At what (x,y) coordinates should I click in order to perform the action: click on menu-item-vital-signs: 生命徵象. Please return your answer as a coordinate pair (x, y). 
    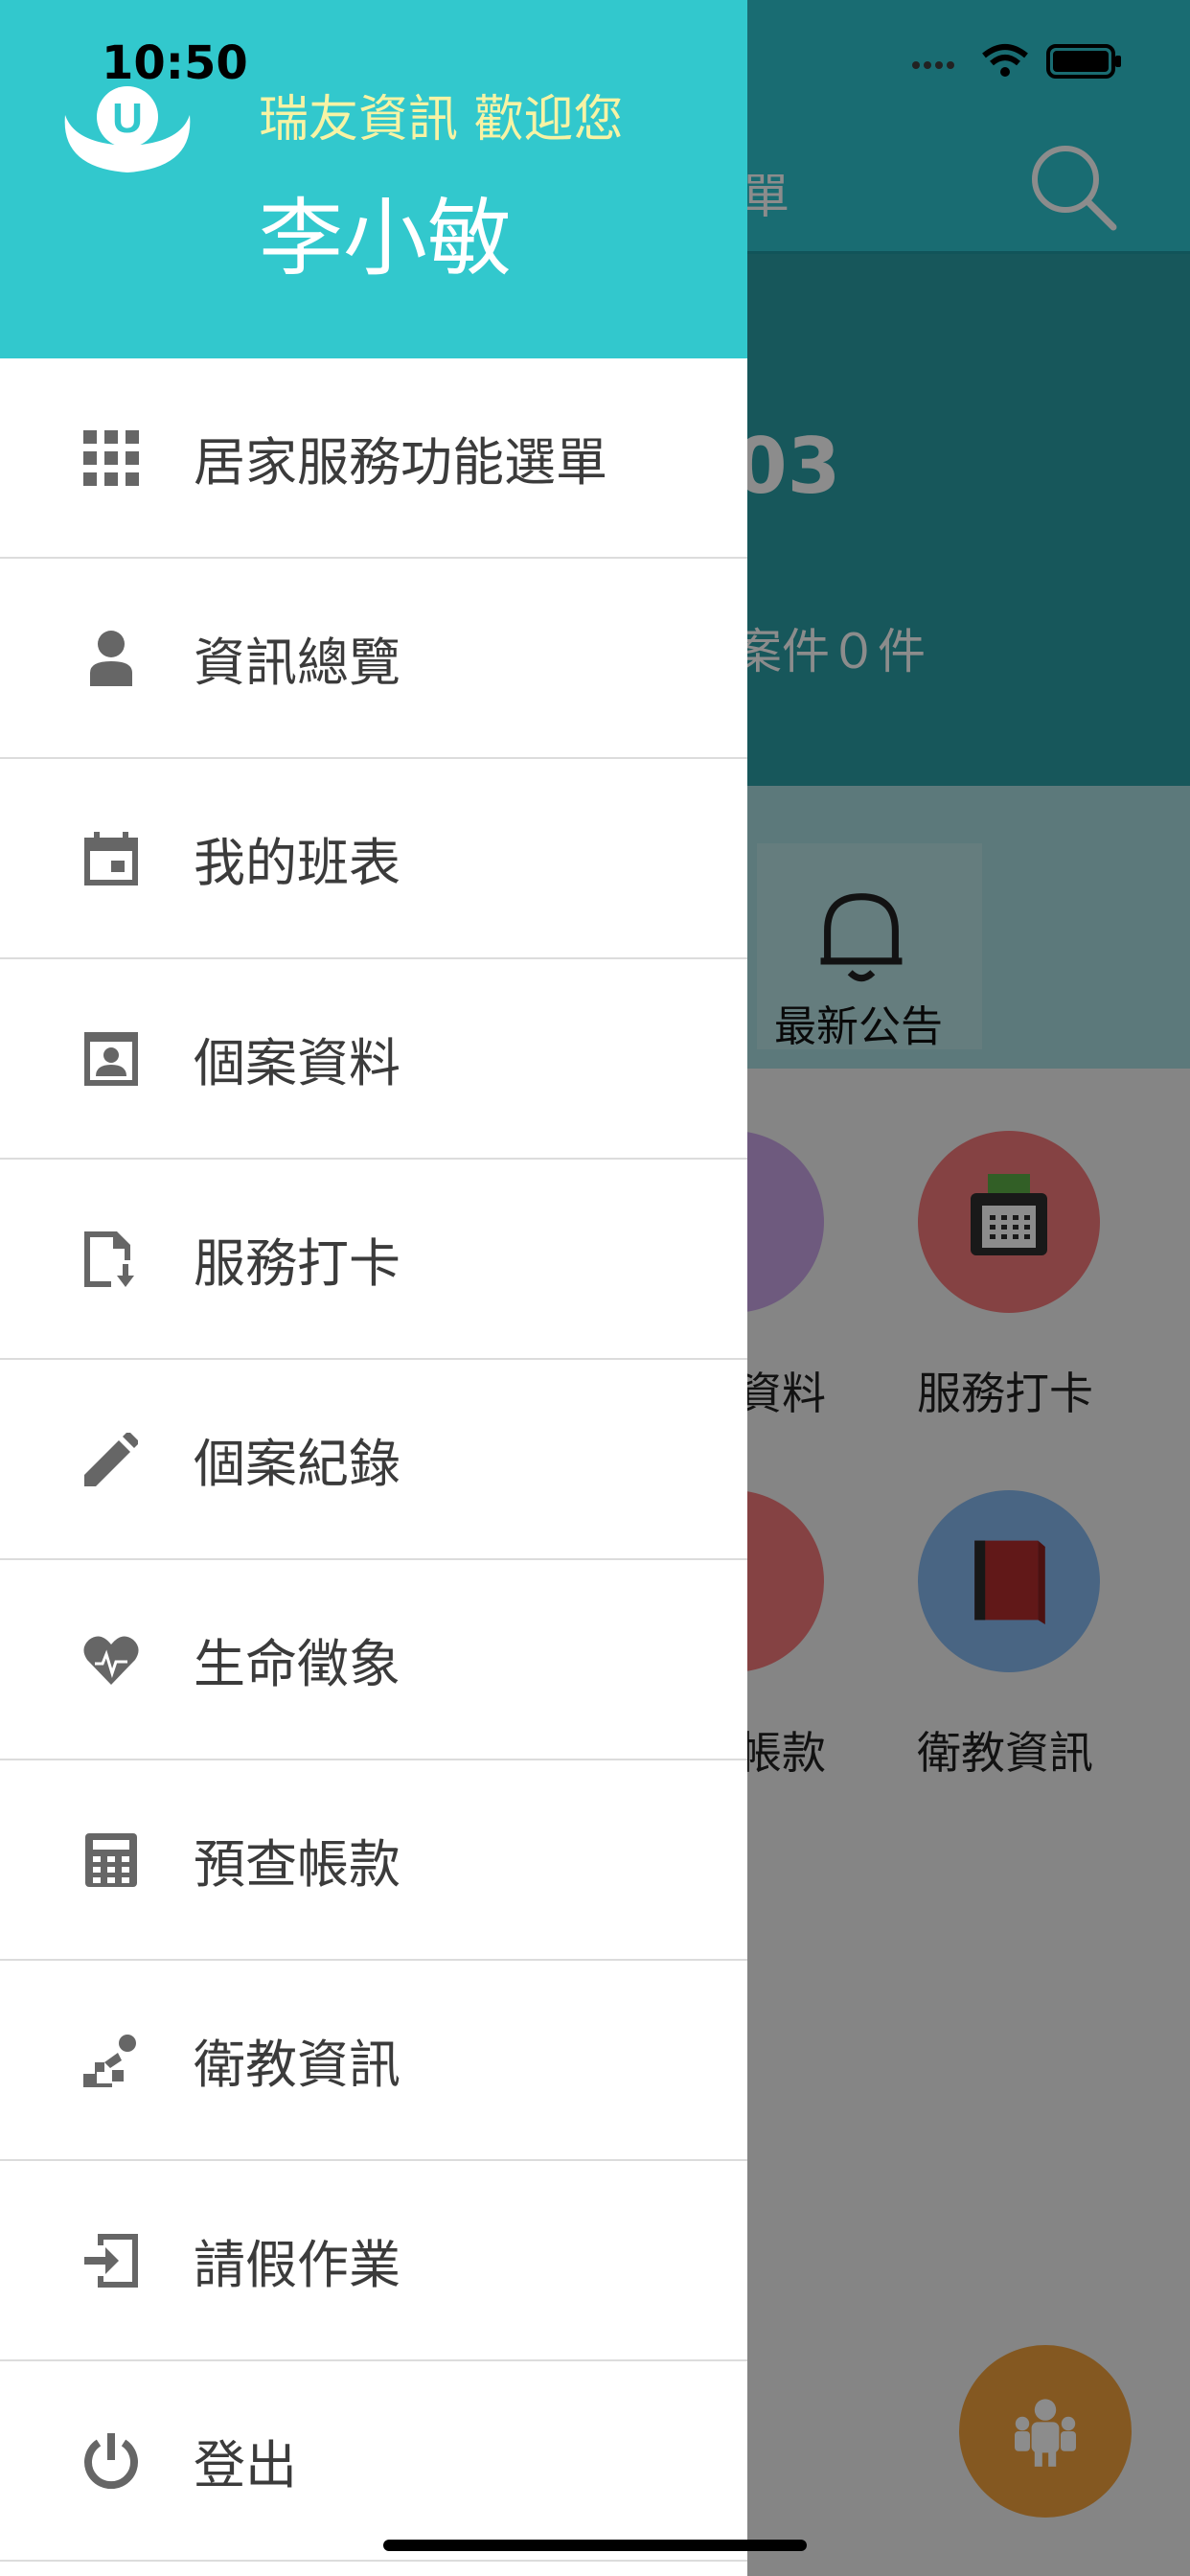
    Looking at the image, I should click on (374, 1660).